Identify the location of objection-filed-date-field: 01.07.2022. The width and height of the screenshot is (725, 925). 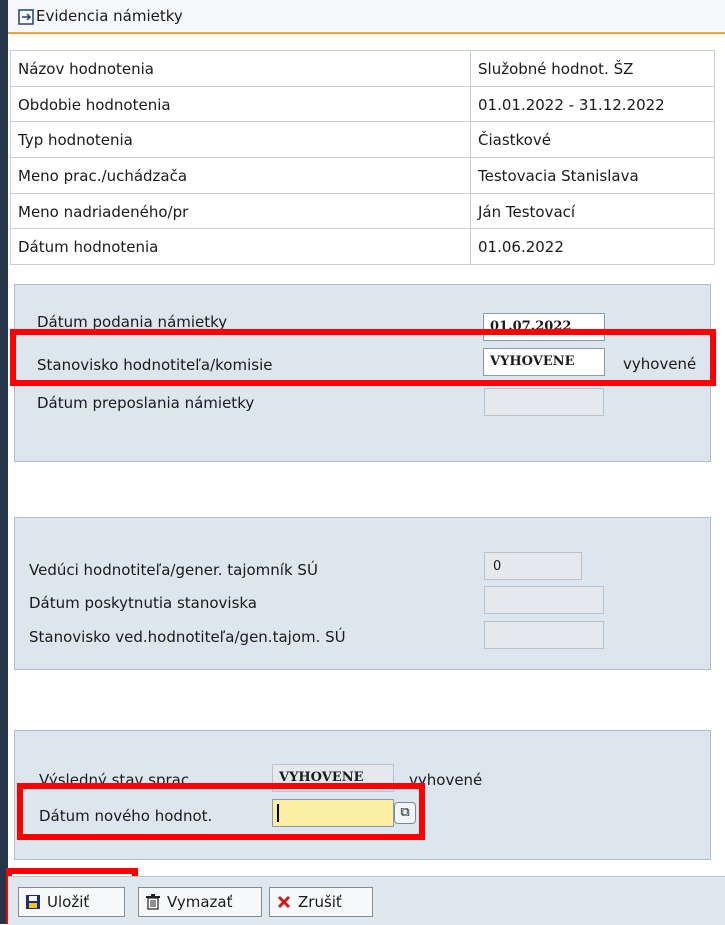
(544, 327).